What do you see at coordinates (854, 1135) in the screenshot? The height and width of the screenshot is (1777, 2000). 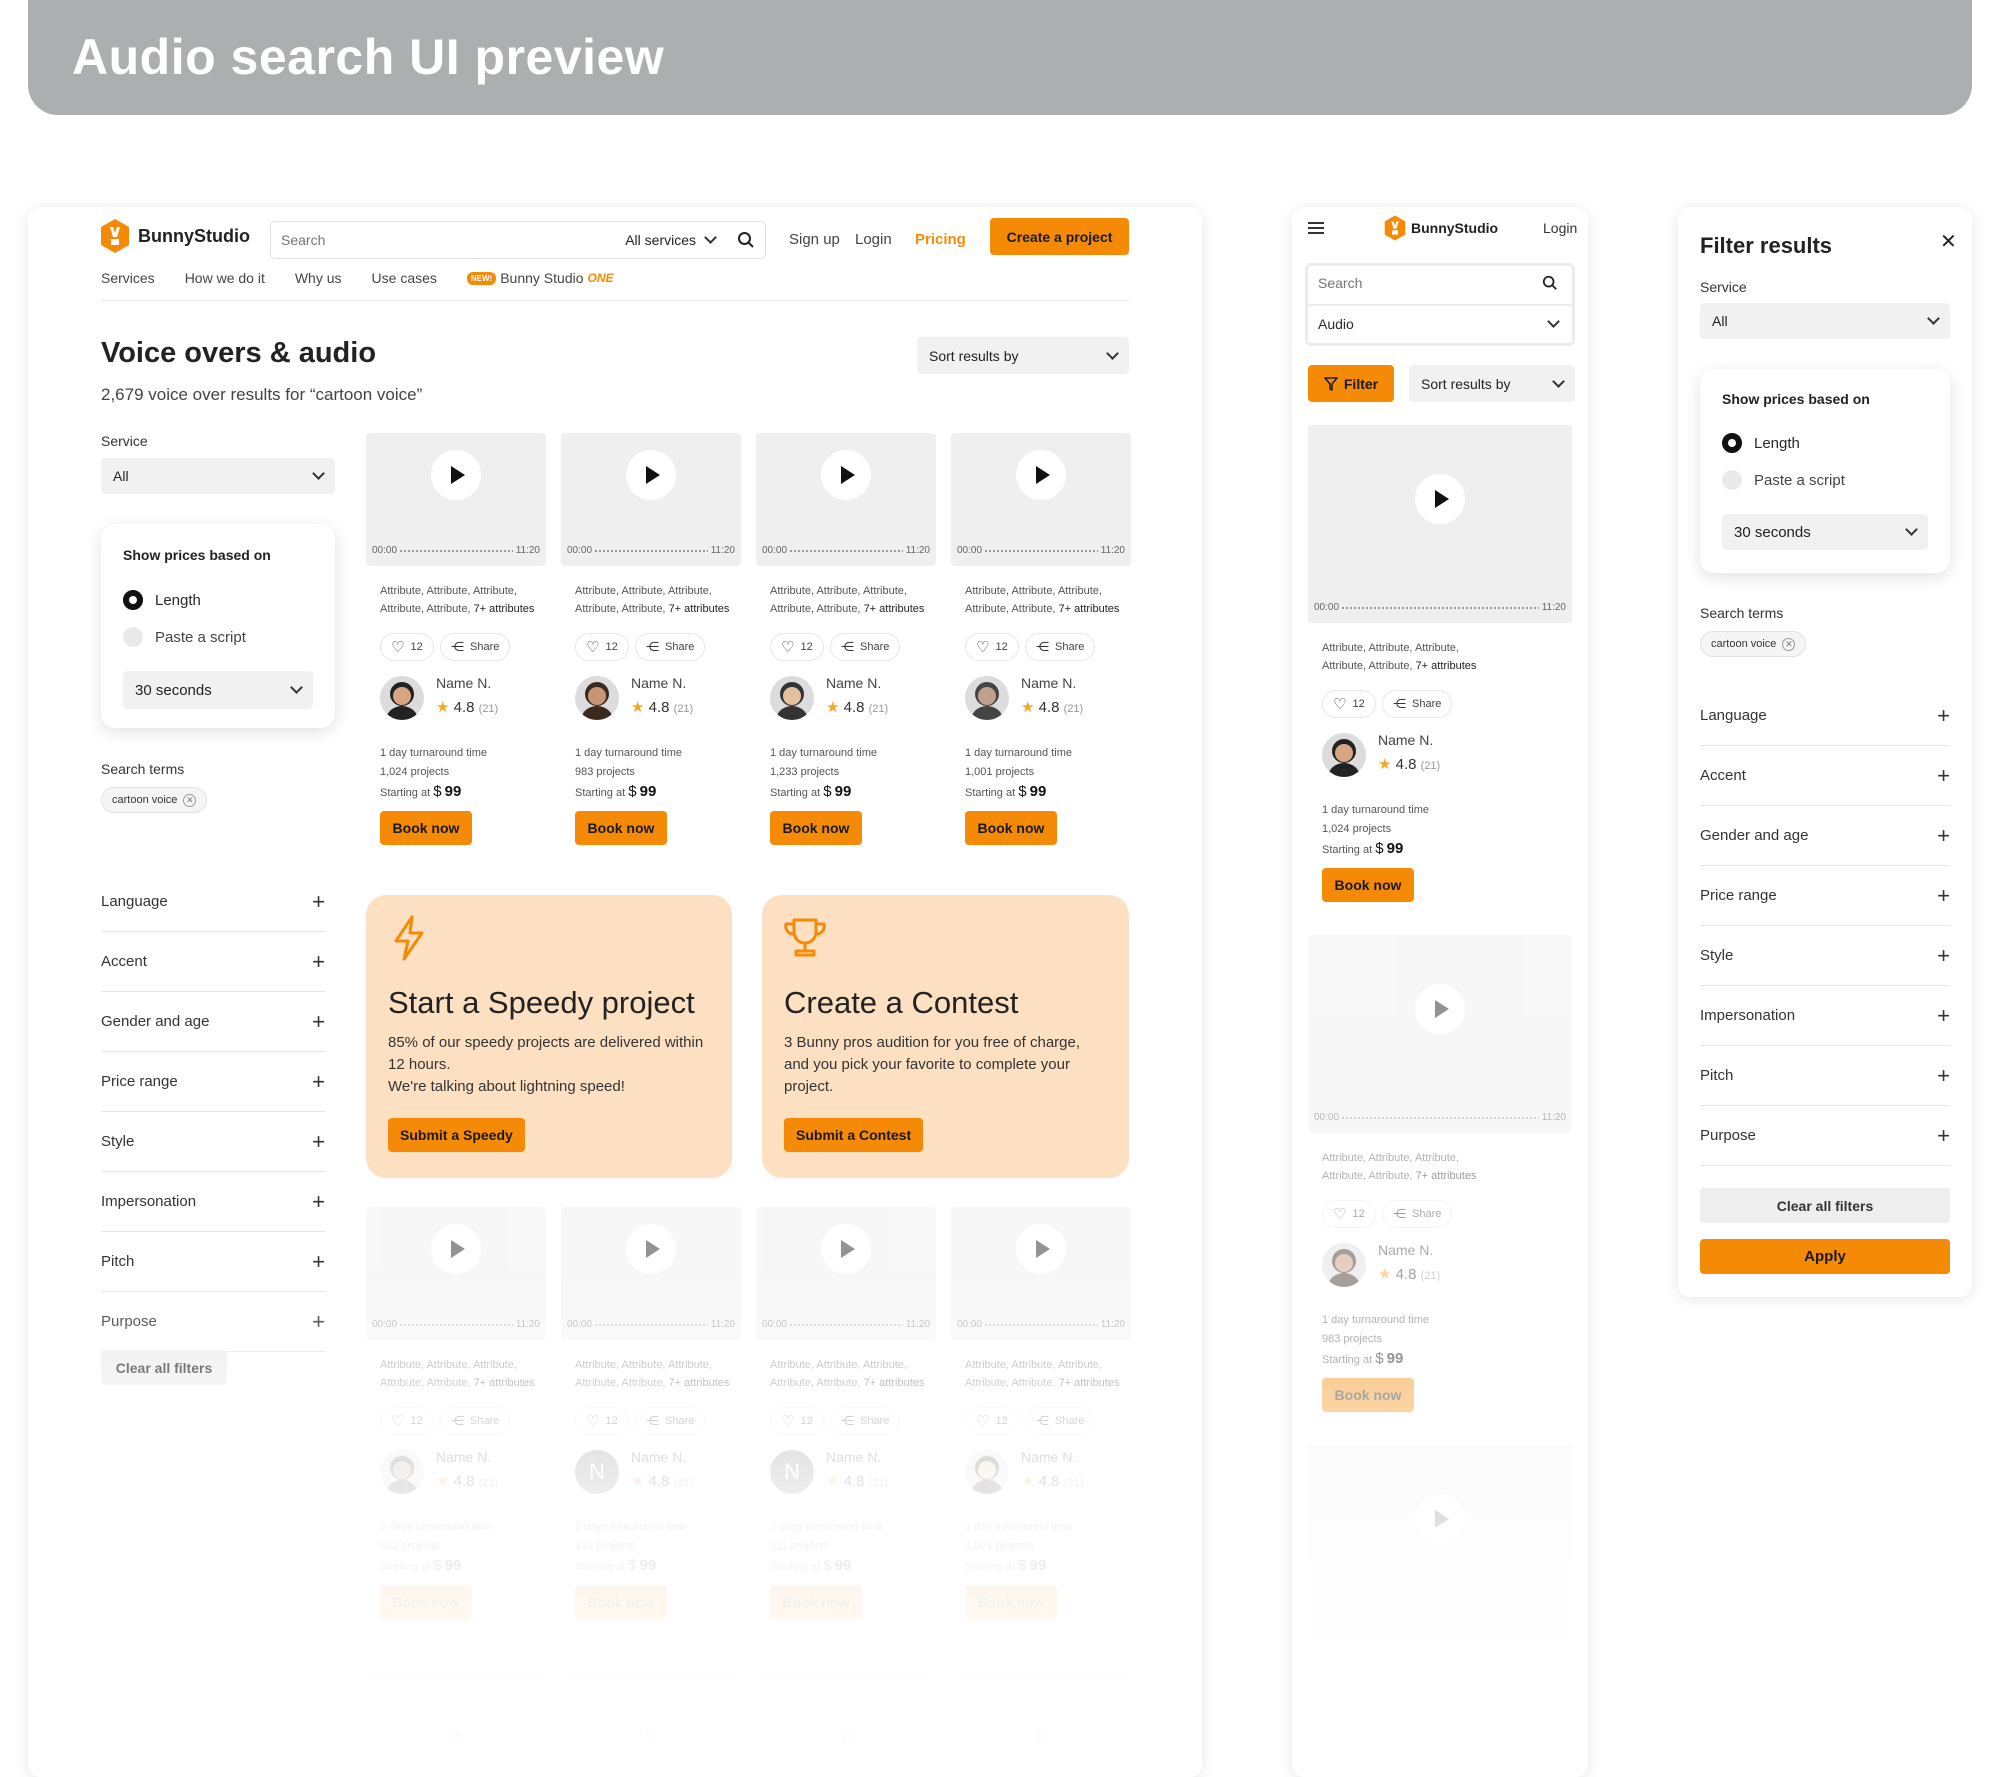 I see `submit-contest-button: Submit a Contest` at bounding box center [854, 1135].